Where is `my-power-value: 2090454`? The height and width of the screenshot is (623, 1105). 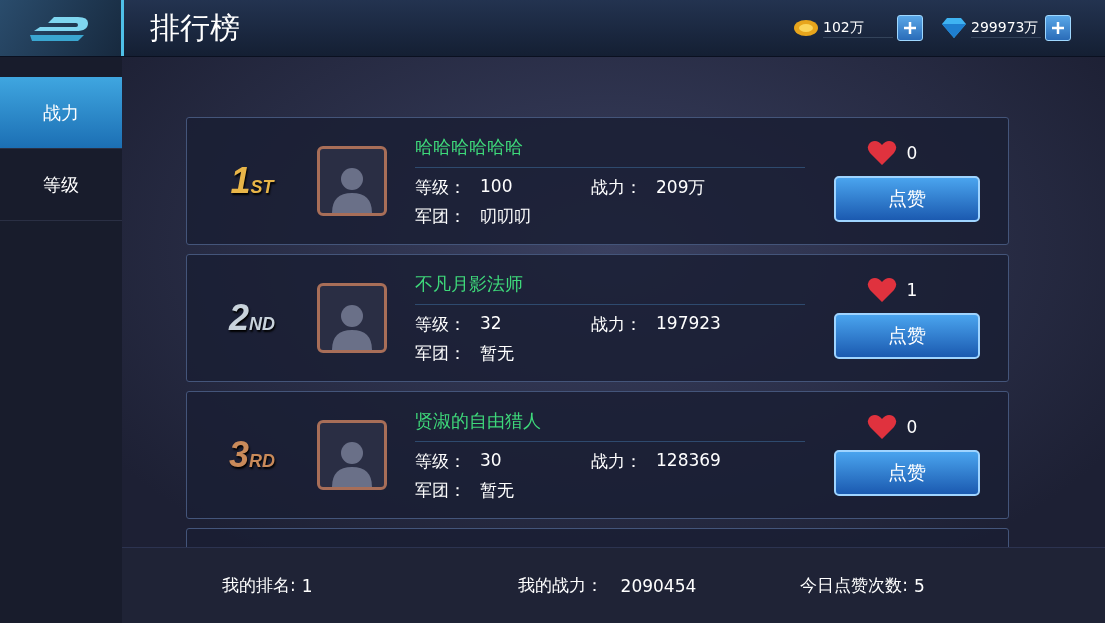
my-power-value: 2090454 is located at coordinates (658, 585).